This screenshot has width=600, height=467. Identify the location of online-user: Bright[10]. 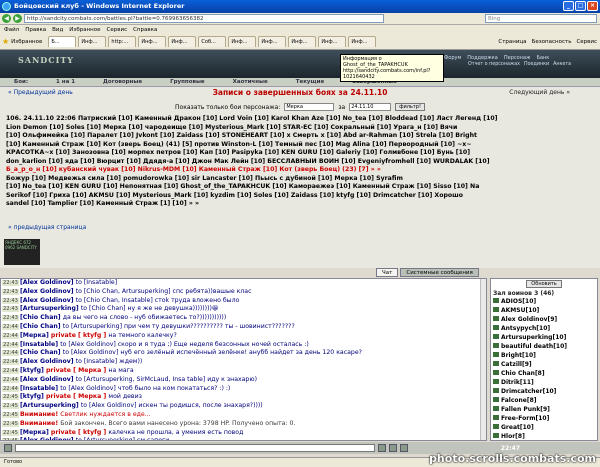
(544, 355).